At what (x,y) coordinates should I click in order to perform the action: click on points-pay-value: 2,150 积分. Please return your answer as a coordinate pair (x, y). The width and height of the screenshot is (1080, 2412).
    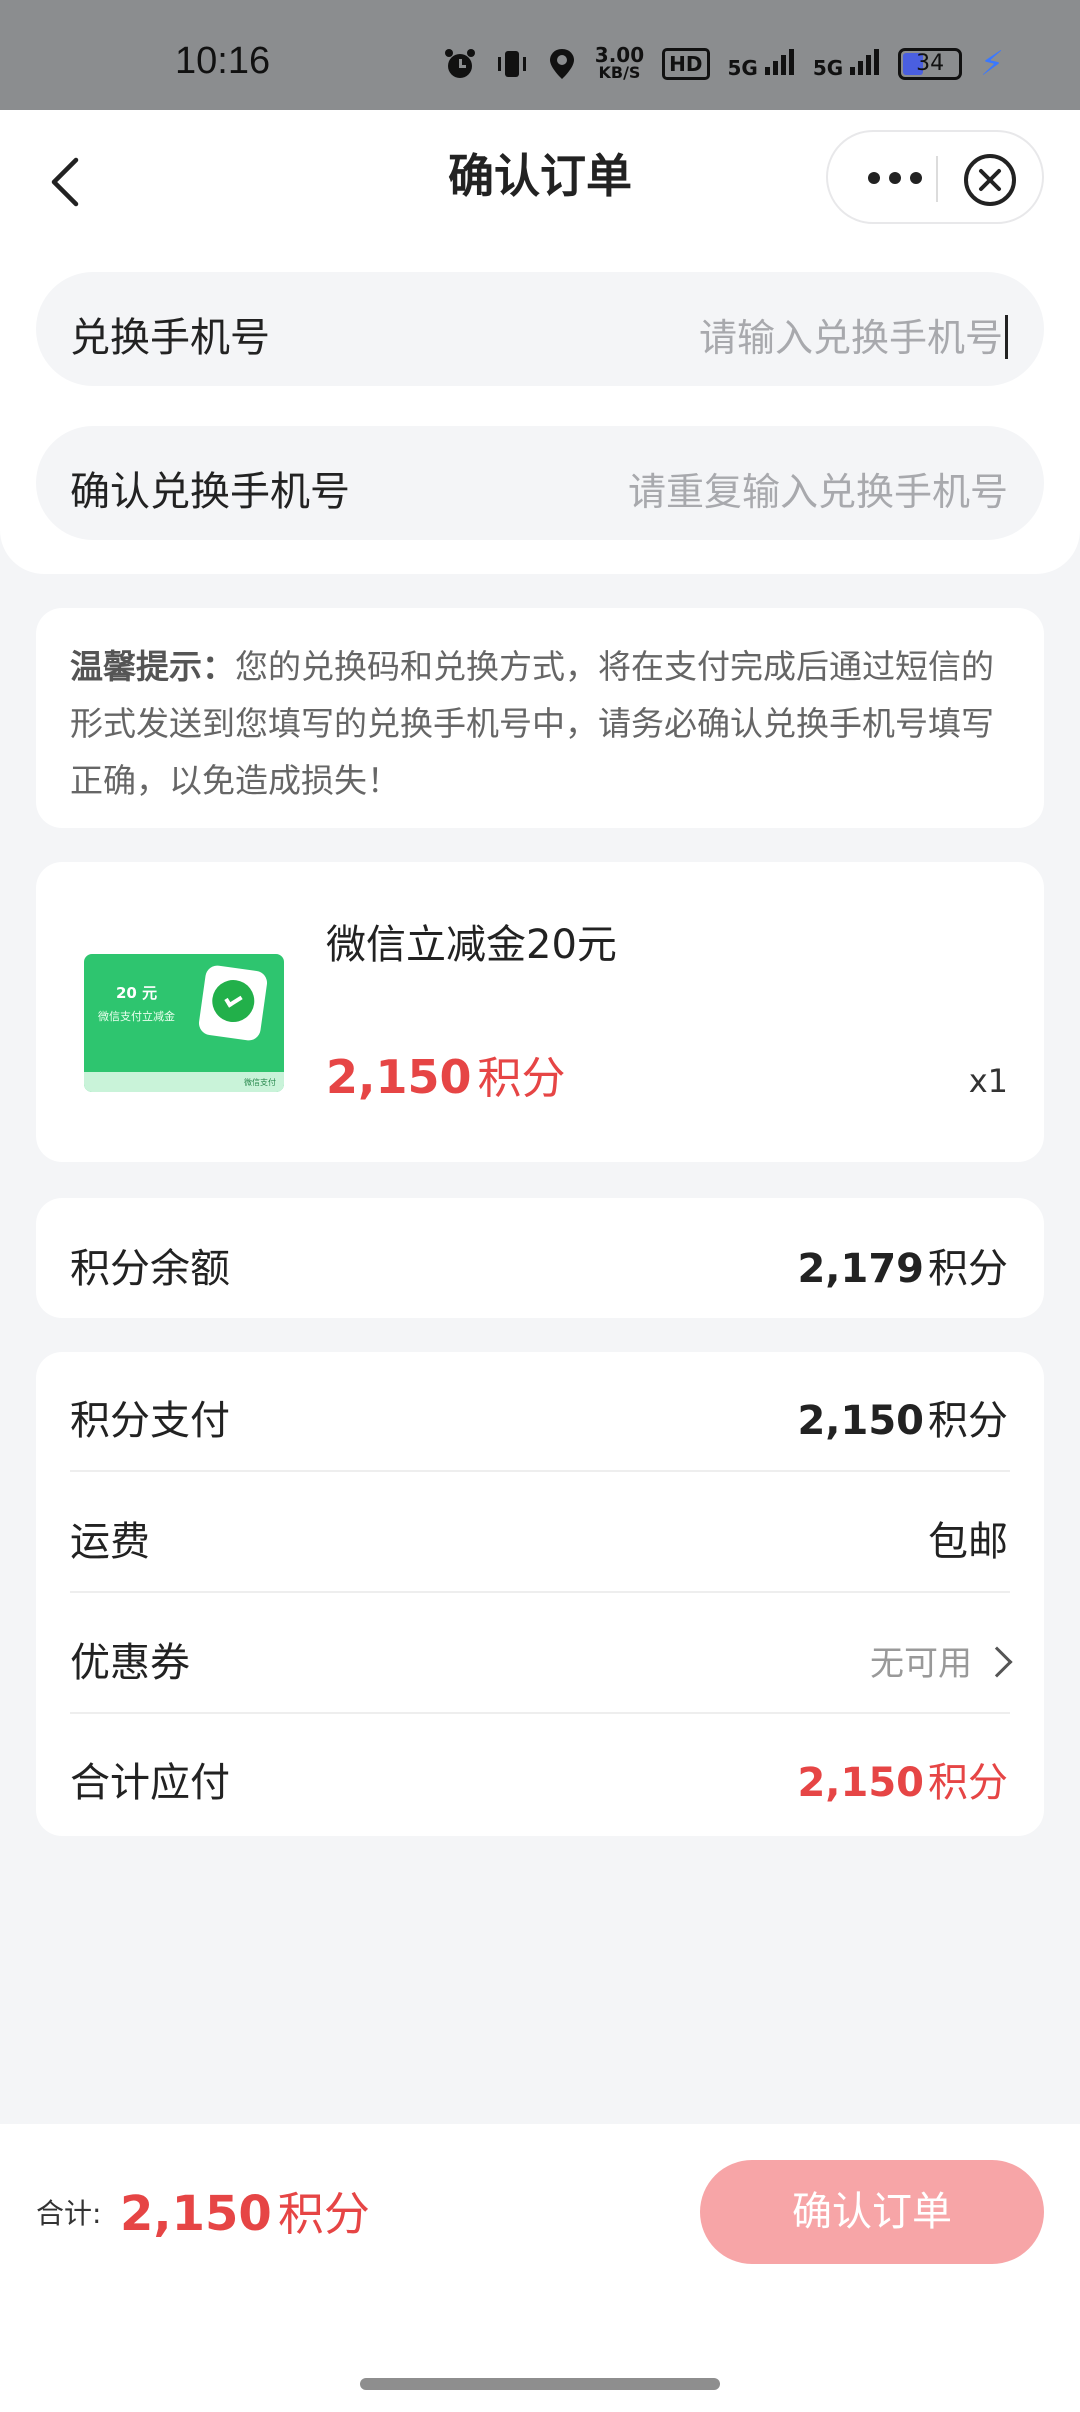
    Looking at the image, I should click on (902, 1417).